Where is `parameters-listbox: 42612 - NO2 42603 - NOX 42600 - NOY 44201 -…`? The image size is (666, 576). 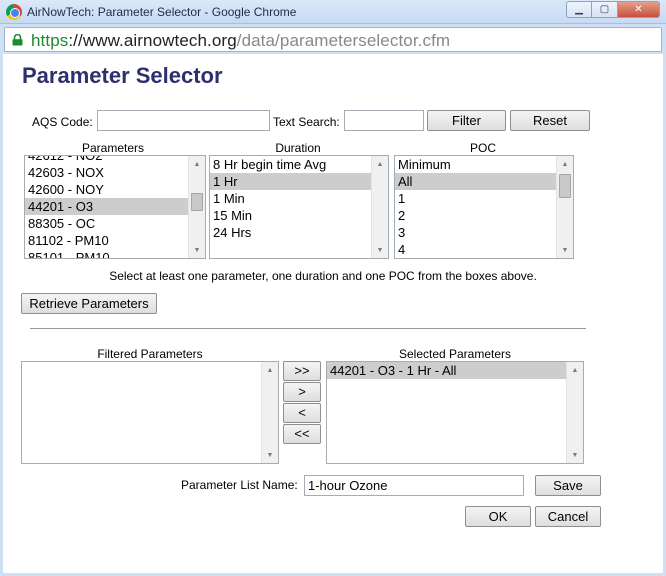
parameters-listbox: 42612 - NO2 42603 - NOX 42600 - NOY 44201 -… is located at coordinates (115, 207).